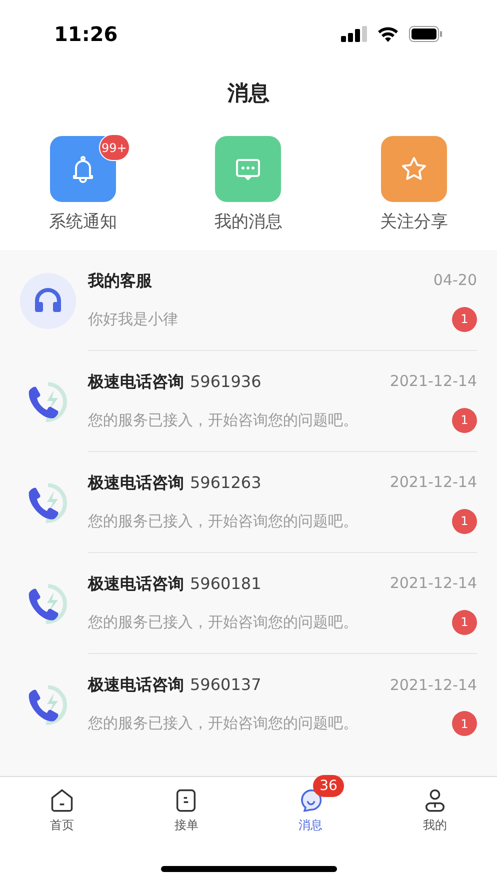  Describe the element at coordinates (226, 583) in the screenshot. I see `consult-number: 5960181` at that location.